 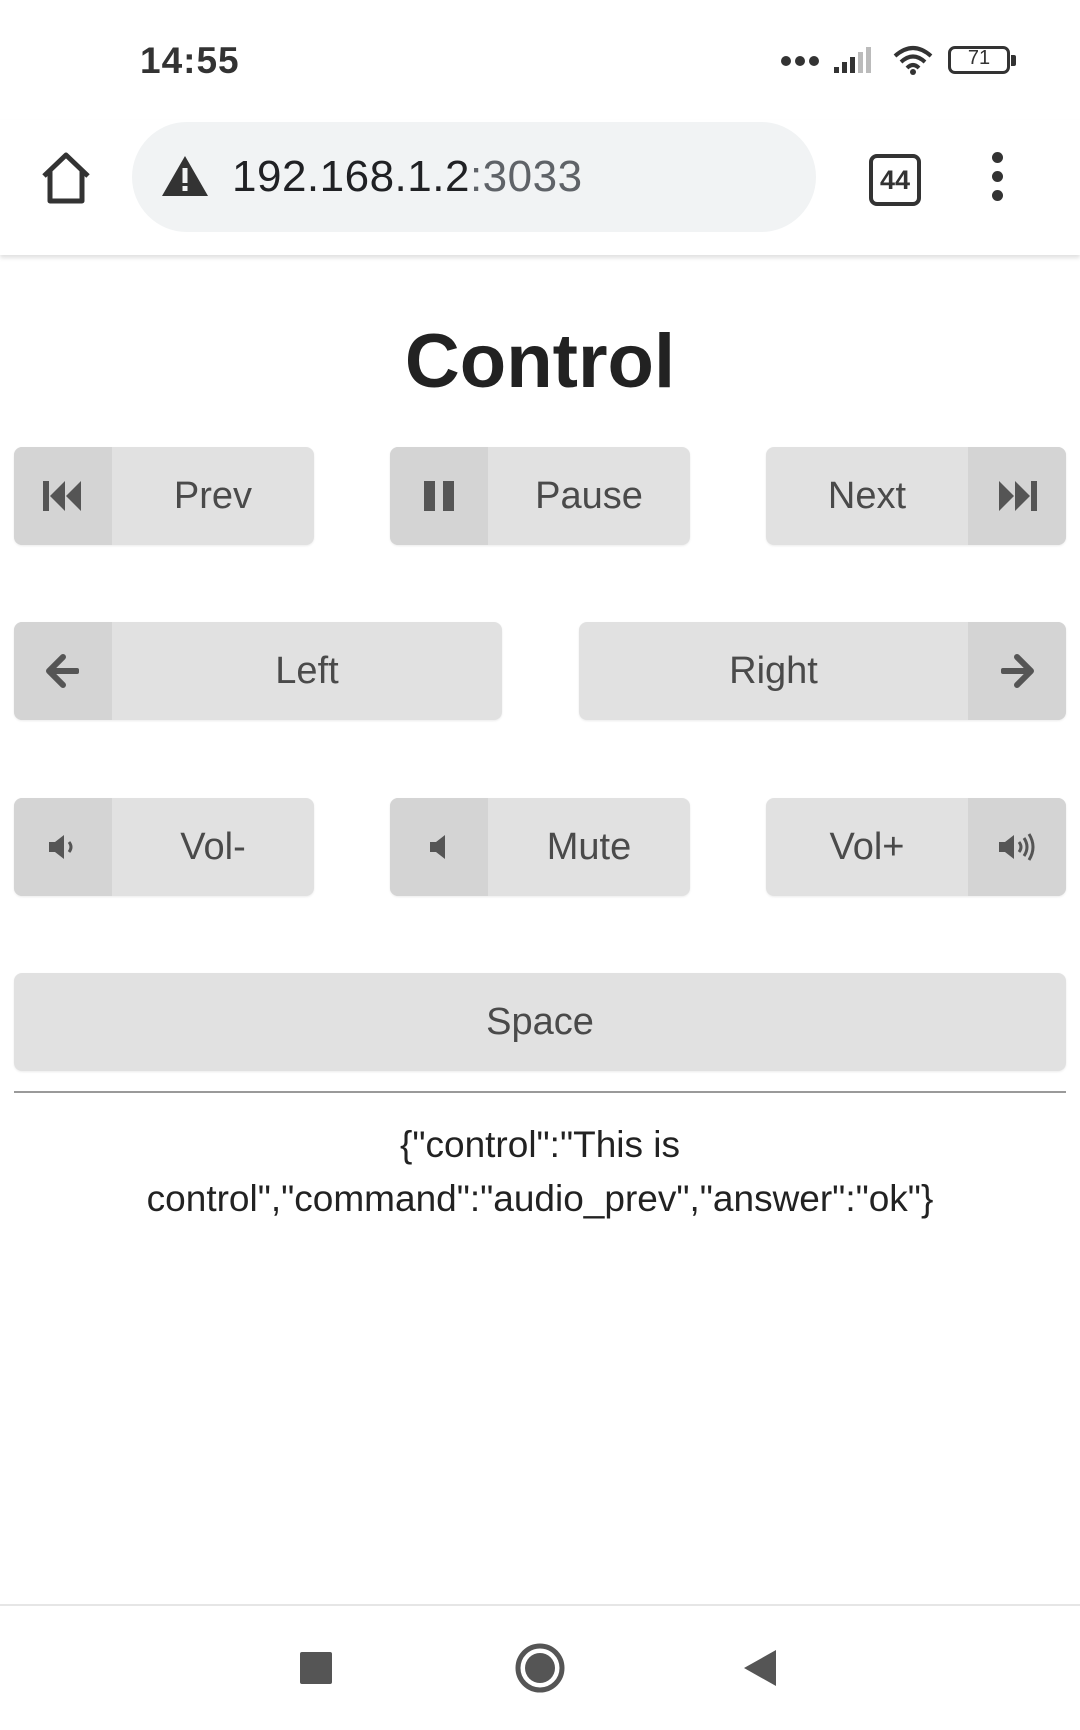 I want to click on wifi-icon, so click(x=913, y=60).